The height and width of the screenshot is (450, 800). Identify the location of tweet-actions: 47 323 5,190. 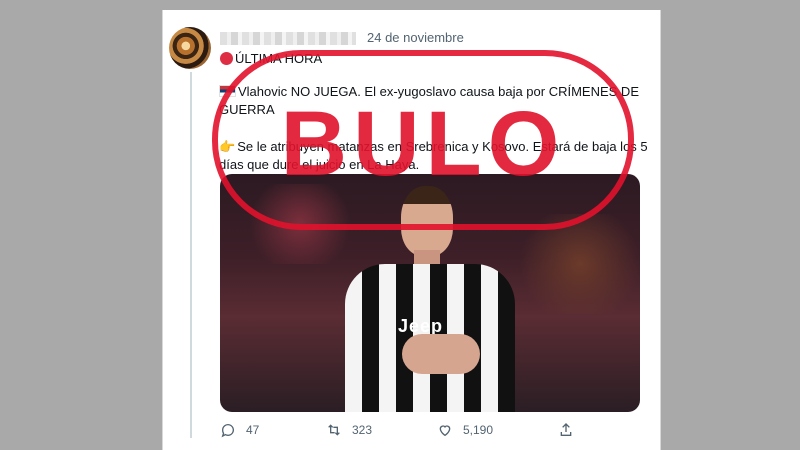
(430, 432).